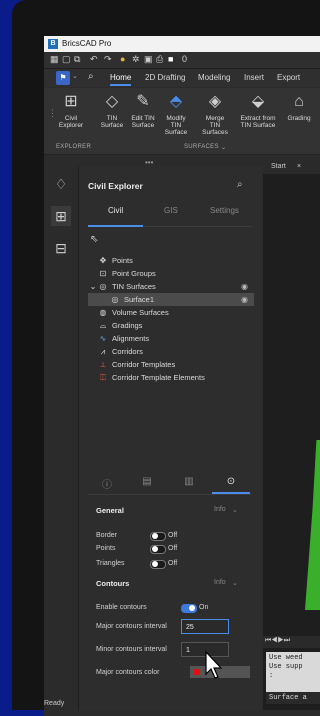 The width and height of the screenshot is (320, 716). Describe the element at coordinates (299, 107) in the screenshot. I see `grading-button: ⌂ Grading` at that location.